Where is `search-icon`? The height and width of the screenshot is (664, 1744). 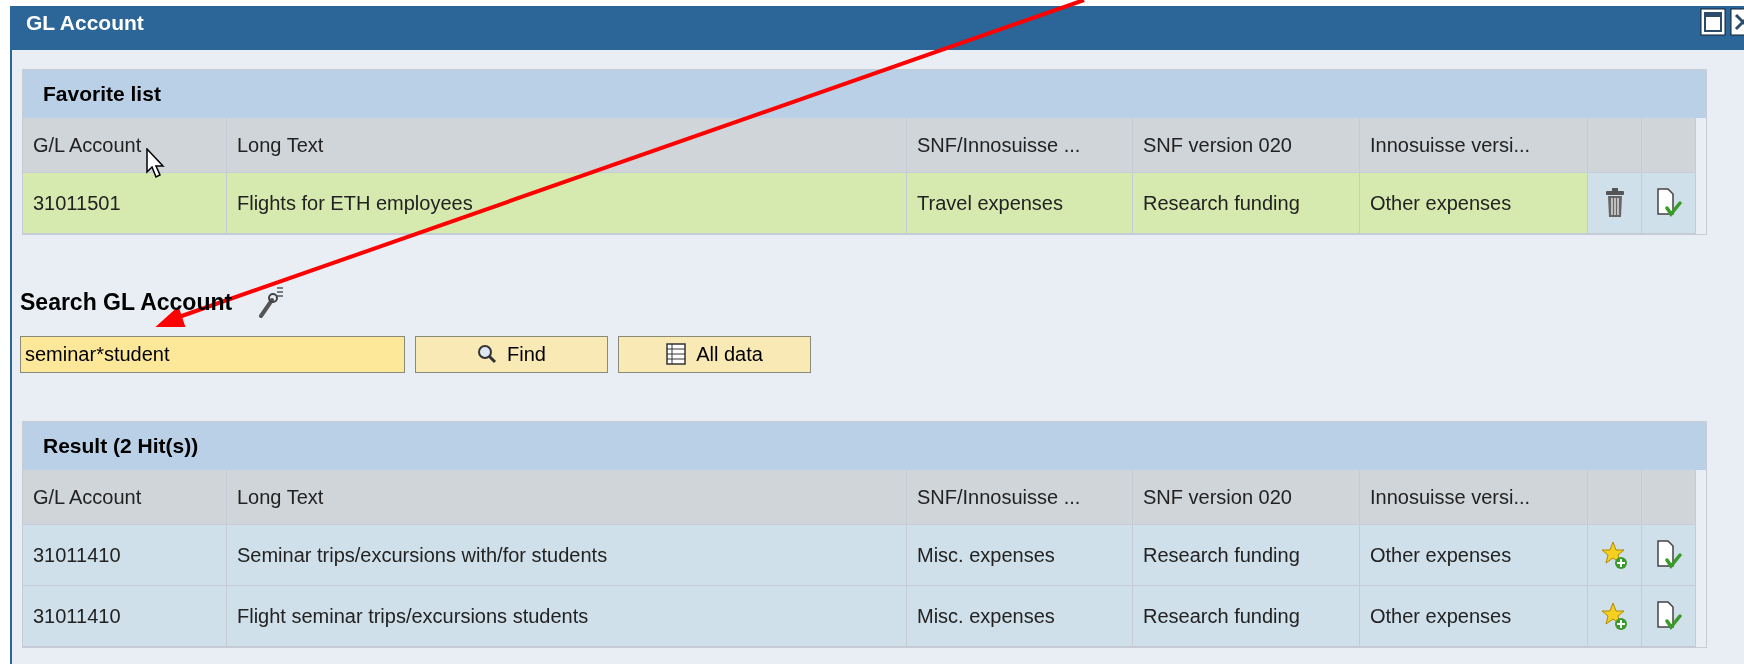
search-icon is located at coordinates (487, 354).